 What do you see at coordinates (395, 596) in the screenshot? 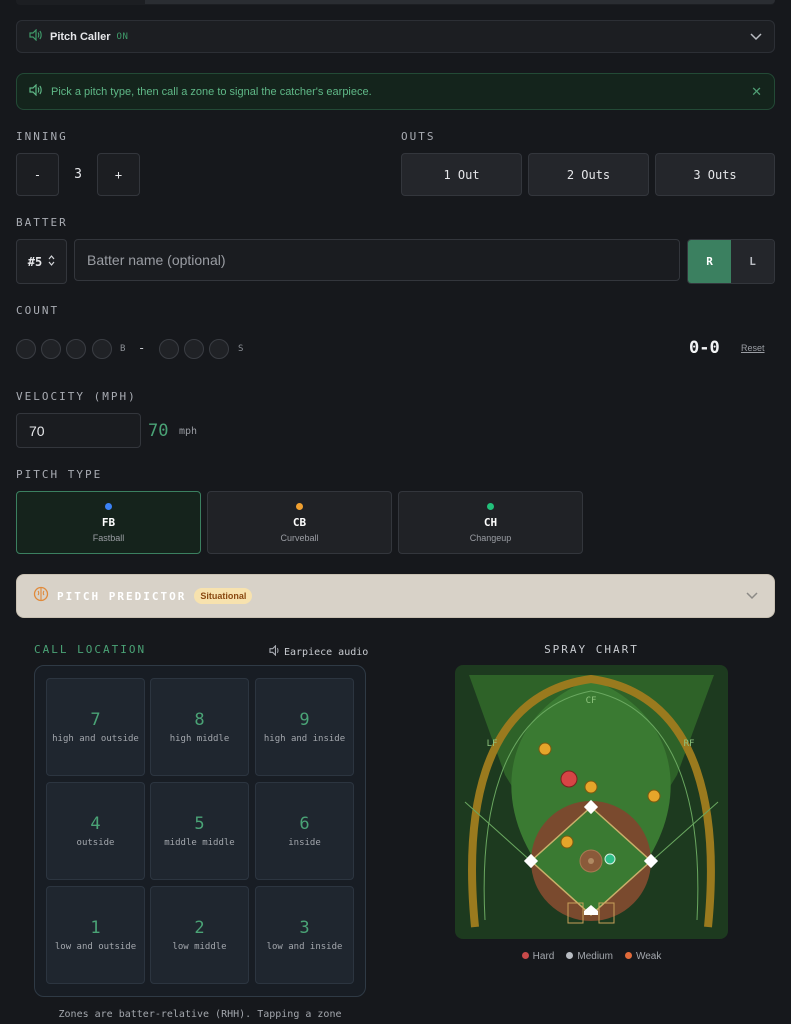
I see `pitch-predictor-toggle: PITCH PREDICTOR Situational` at bounding box center [395, 596].